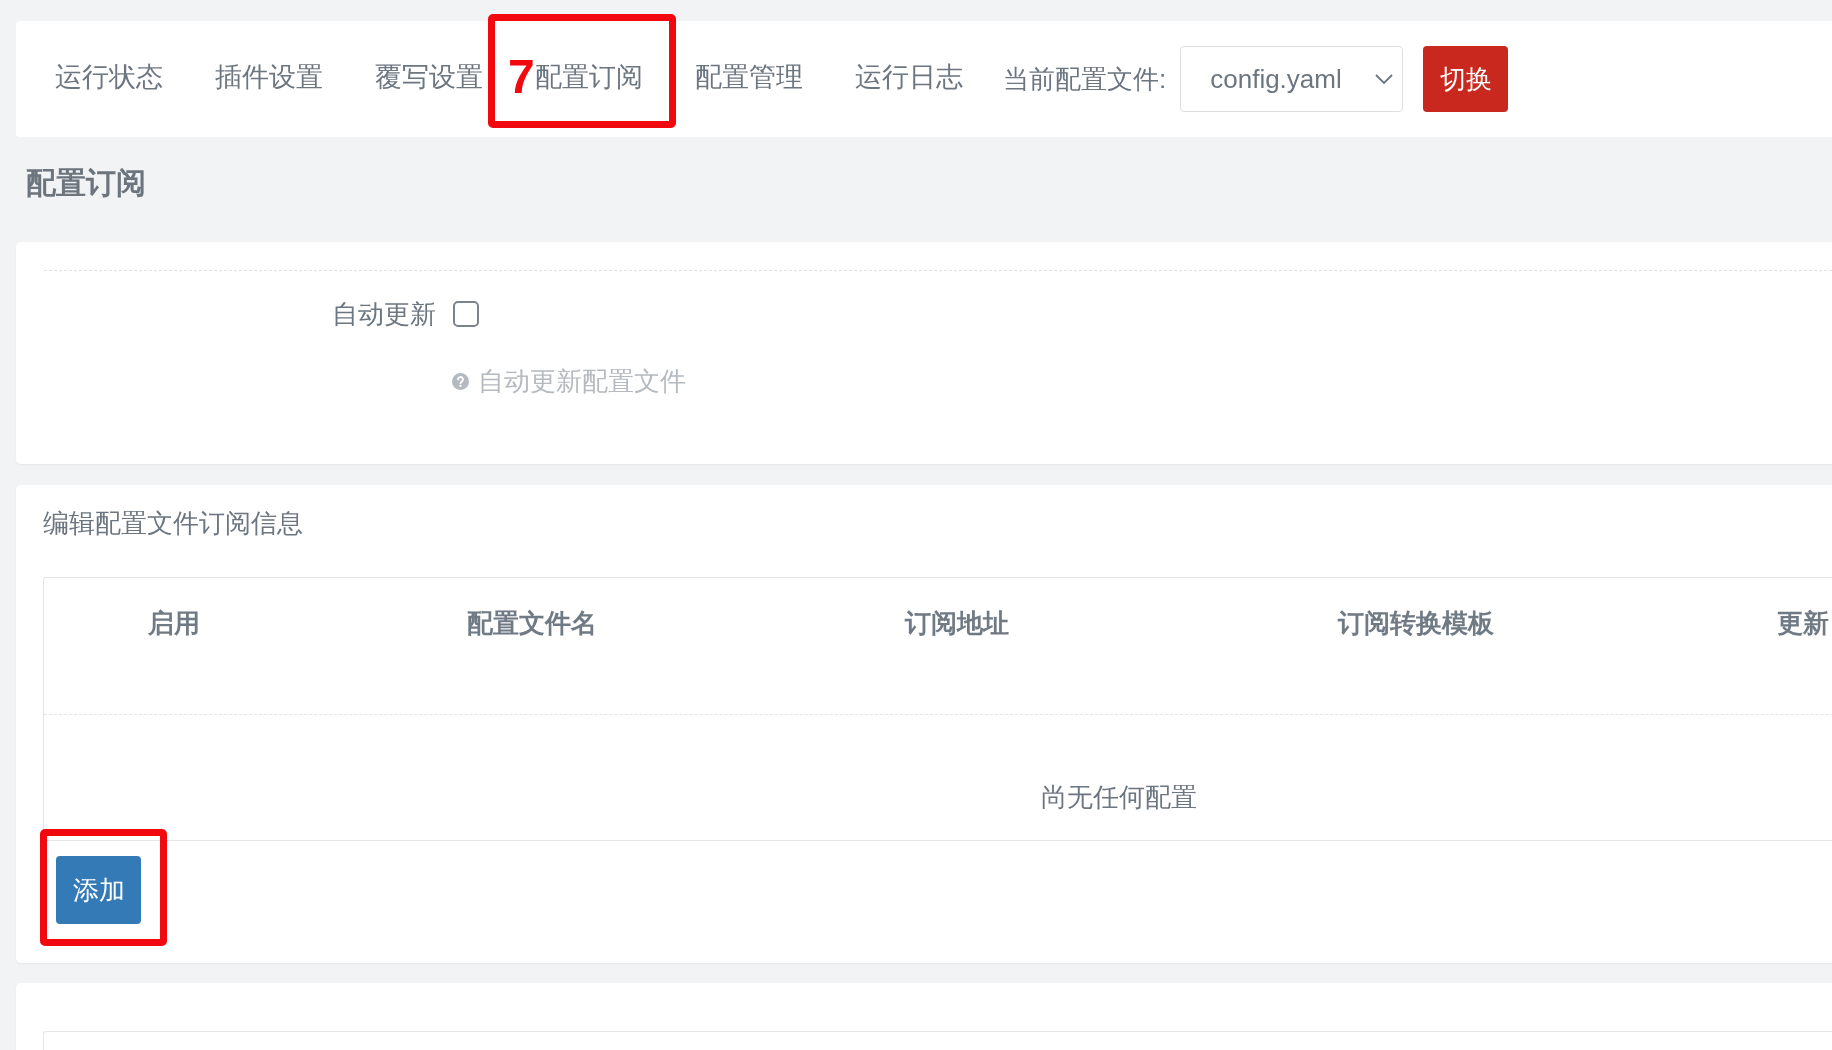  Describe the element at coordinates (909, 77) in the screenshot. I see `nav-tab: 运行日志` at that location.